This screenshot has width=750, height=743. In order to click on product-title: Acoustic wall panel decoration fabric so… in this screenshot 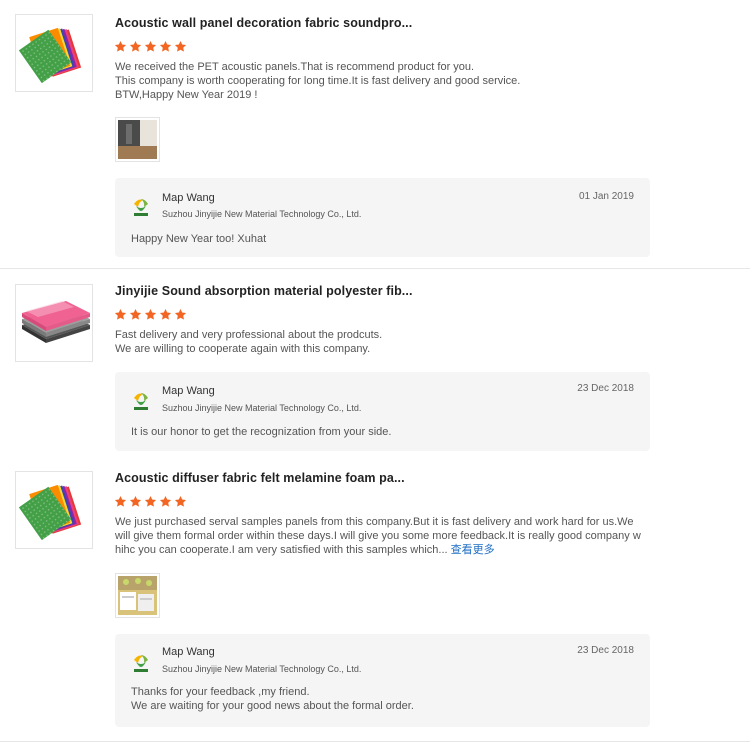, I will do `click(263, 23)`.